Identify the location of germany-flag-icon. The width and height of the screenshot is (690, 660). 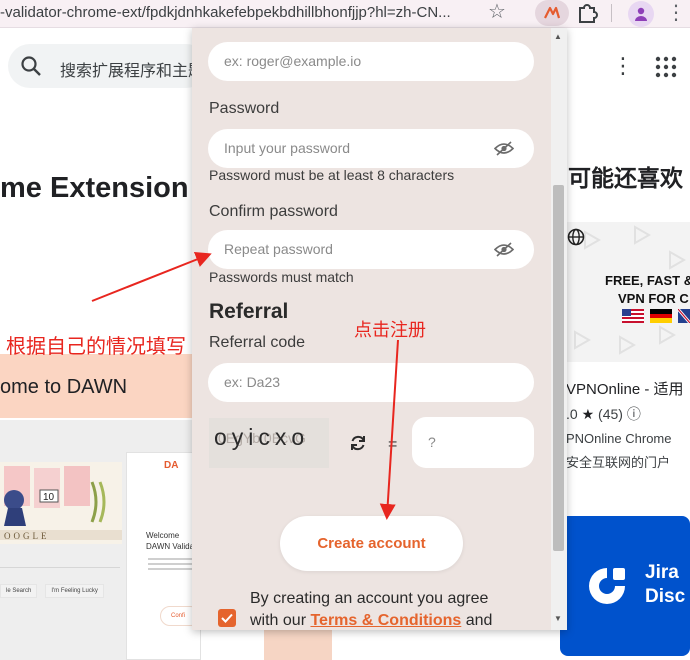
(661, 316).